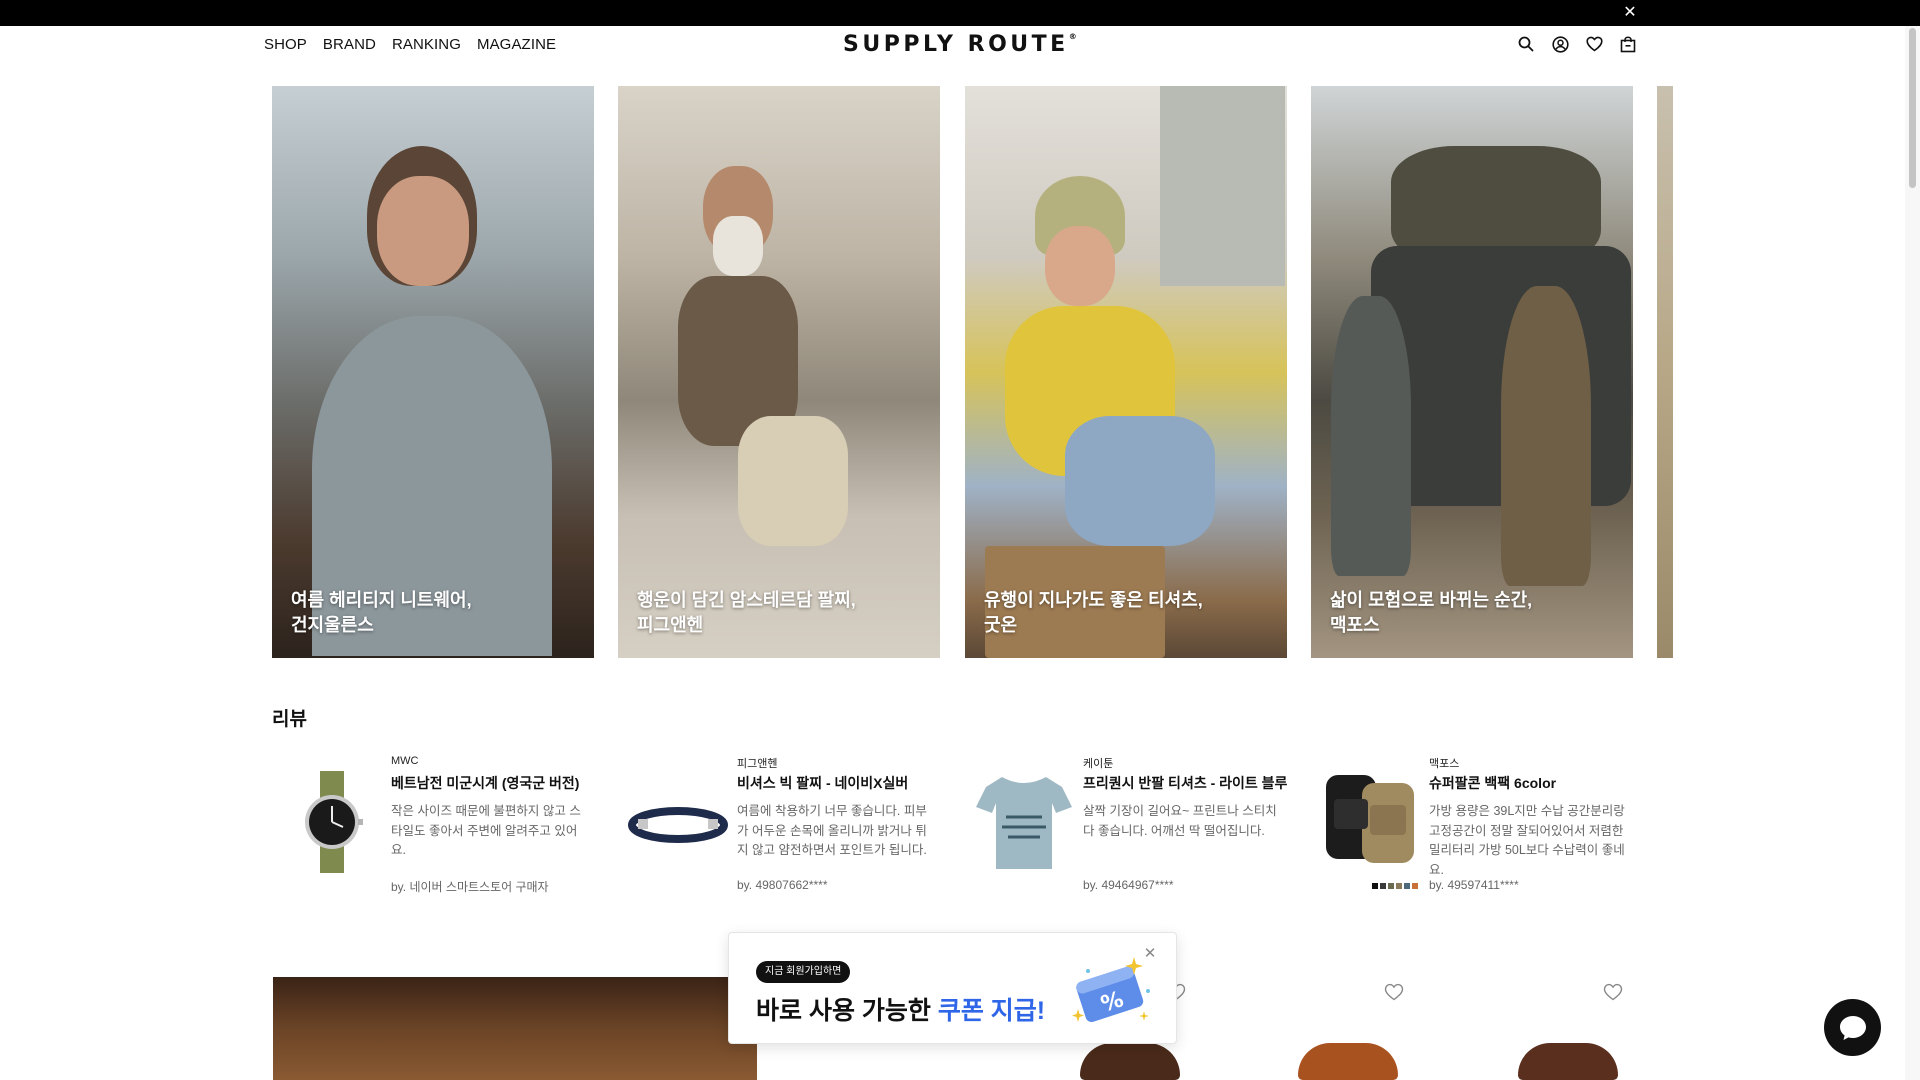  I want to click on review-brand: 피그앤헨, so click(757, 764).